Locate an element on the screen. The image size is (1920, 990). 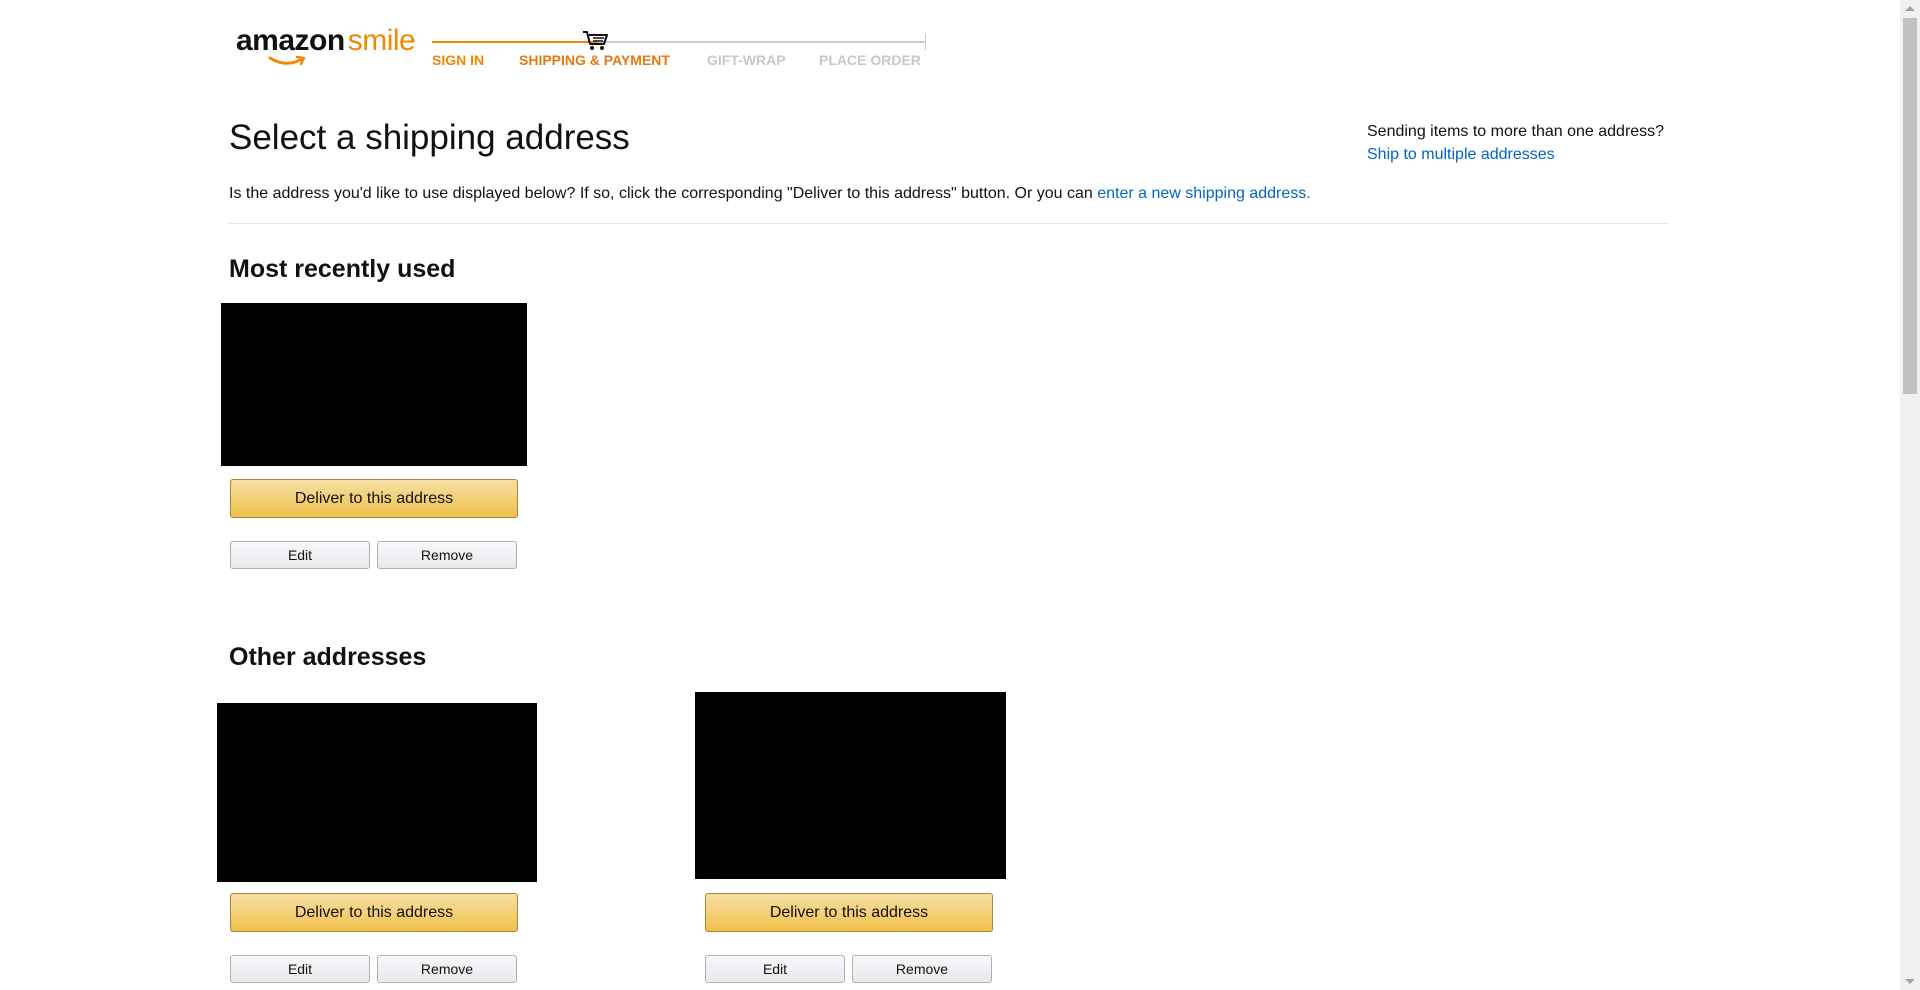
section-divider is located at coordinates (949, 223).